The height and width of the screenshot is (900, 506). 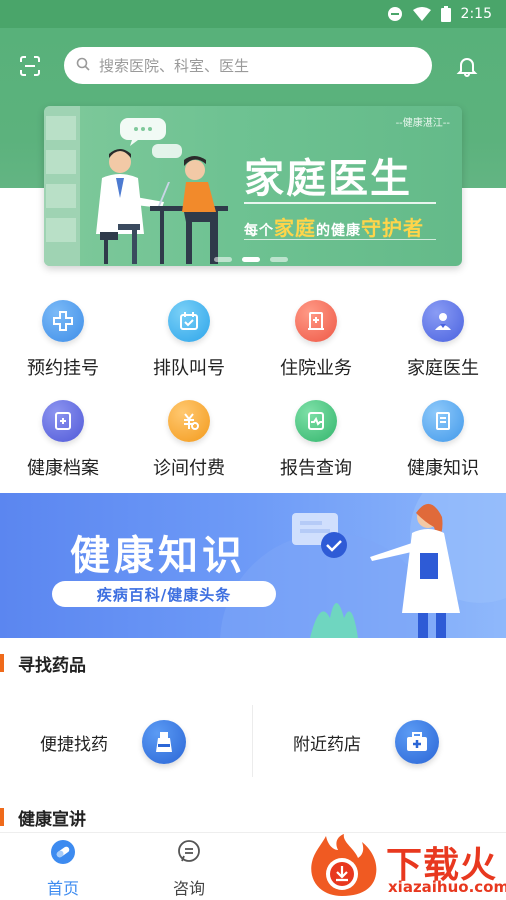 What do you see at coordinates (422, 123) in the screenshot?
I see `hero-tag: --健康湛江--` at bounding box center [422, 123].